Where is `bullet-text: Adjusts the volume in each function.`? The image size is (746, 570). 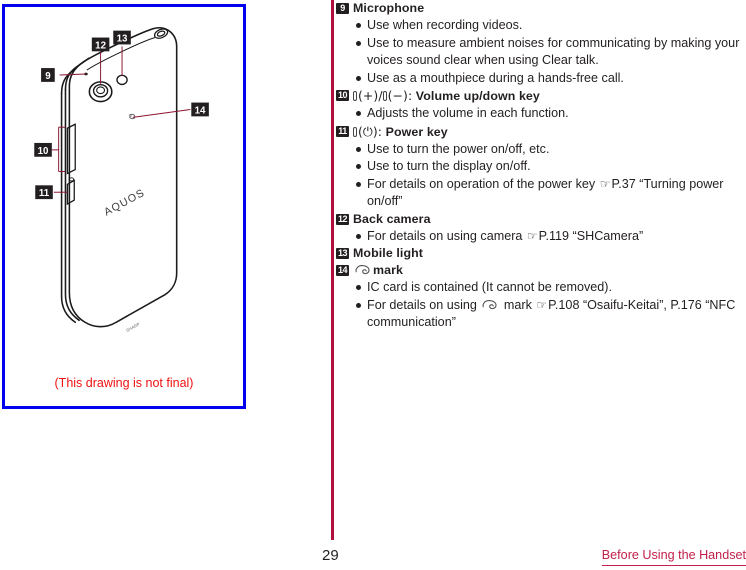
bullet-text: Adjusts the volume in each function. is located at coordinates (468, 113).